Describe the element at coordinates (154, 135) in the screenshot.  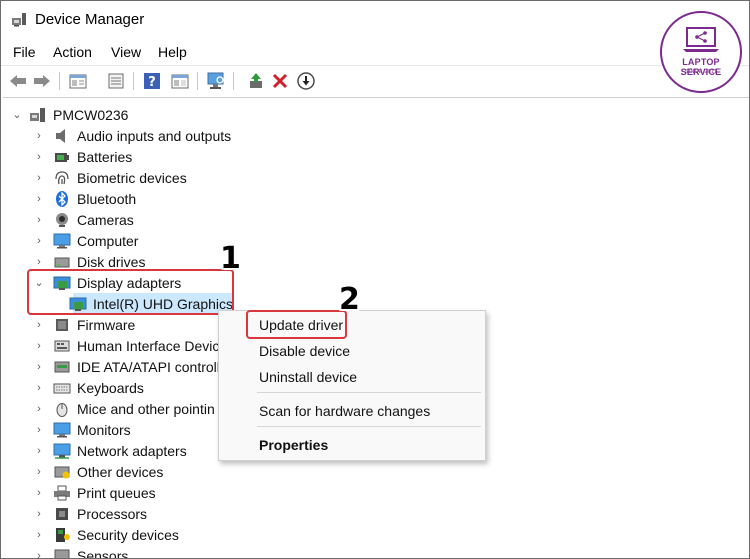
I see `tree-item-label: Audio inputs and outputs` at that location.